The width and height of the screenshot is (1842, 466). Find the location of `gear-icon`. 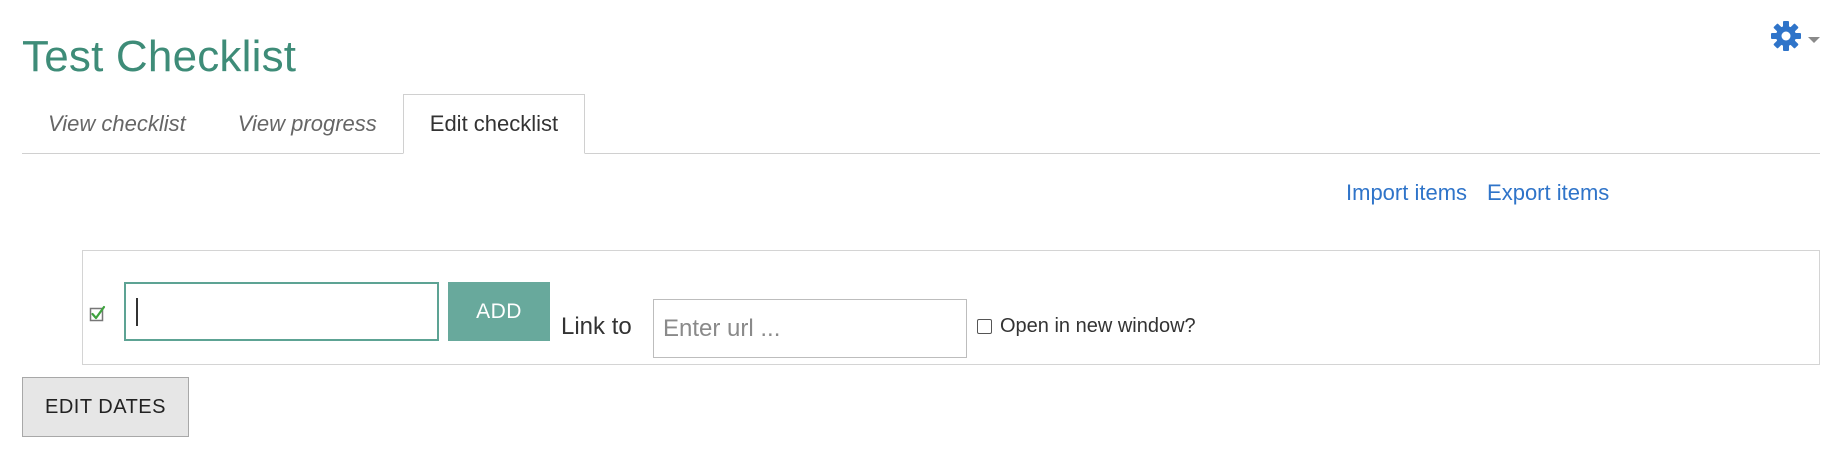

gear-icon is located at coordinates (1786, 38).